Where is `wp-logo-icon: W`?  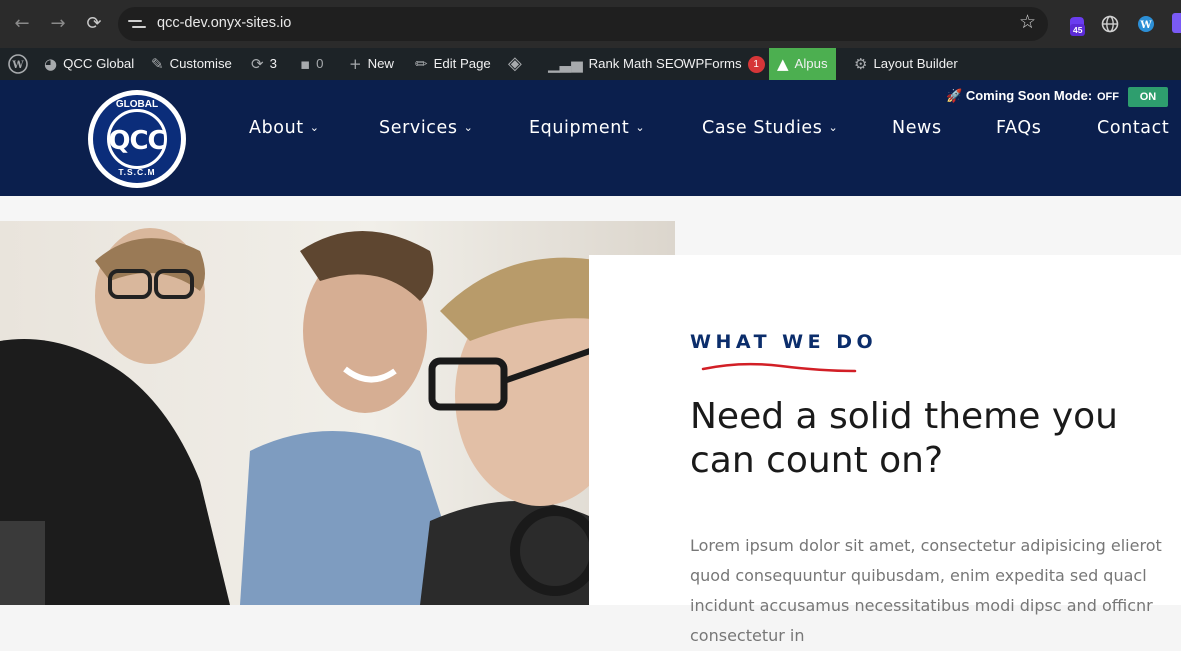 wp-logo-icon: W is located at coordinates (18, 64).